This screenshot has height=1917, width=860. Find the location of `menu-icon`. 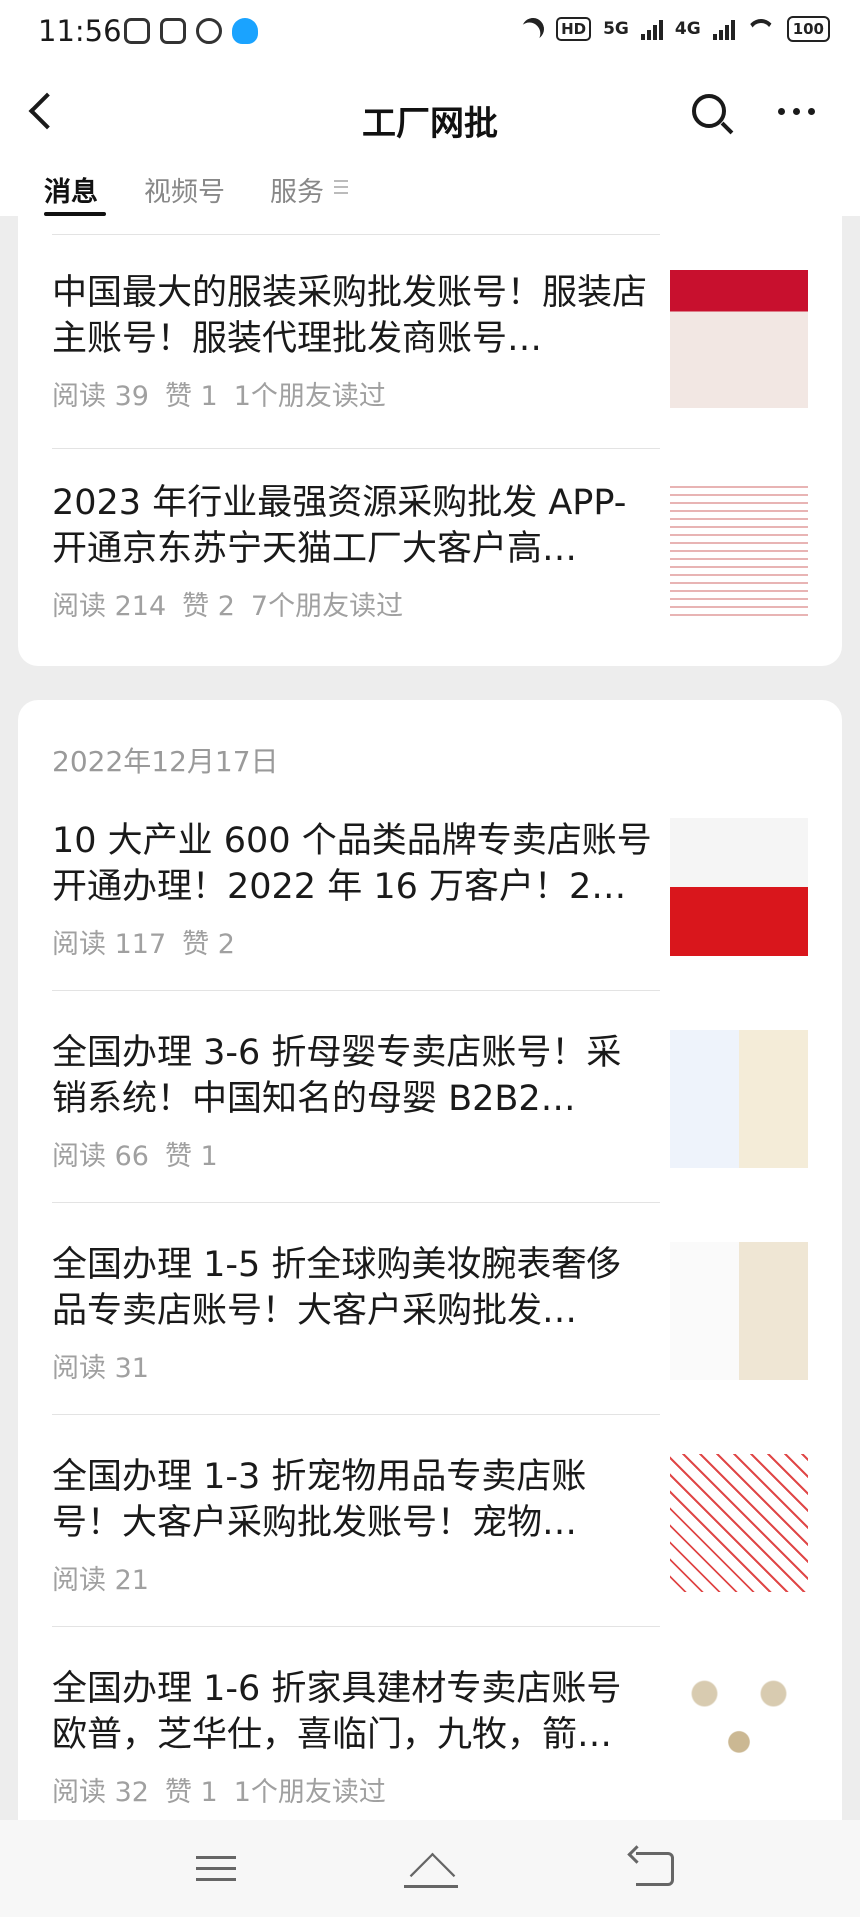

menu-icon is located at coordinates (216, 1868).